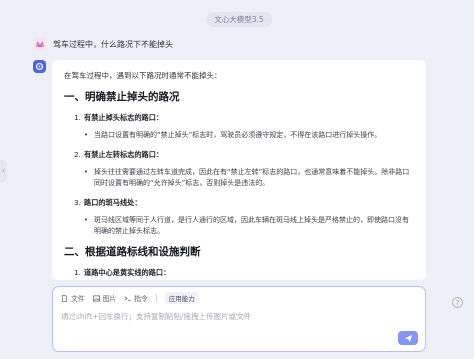  What do you see at coordinates (122, 97) in the screenshot?
I see `section-heading: 一、明确禁止掉头的路况` at bounding box center [122, 97].